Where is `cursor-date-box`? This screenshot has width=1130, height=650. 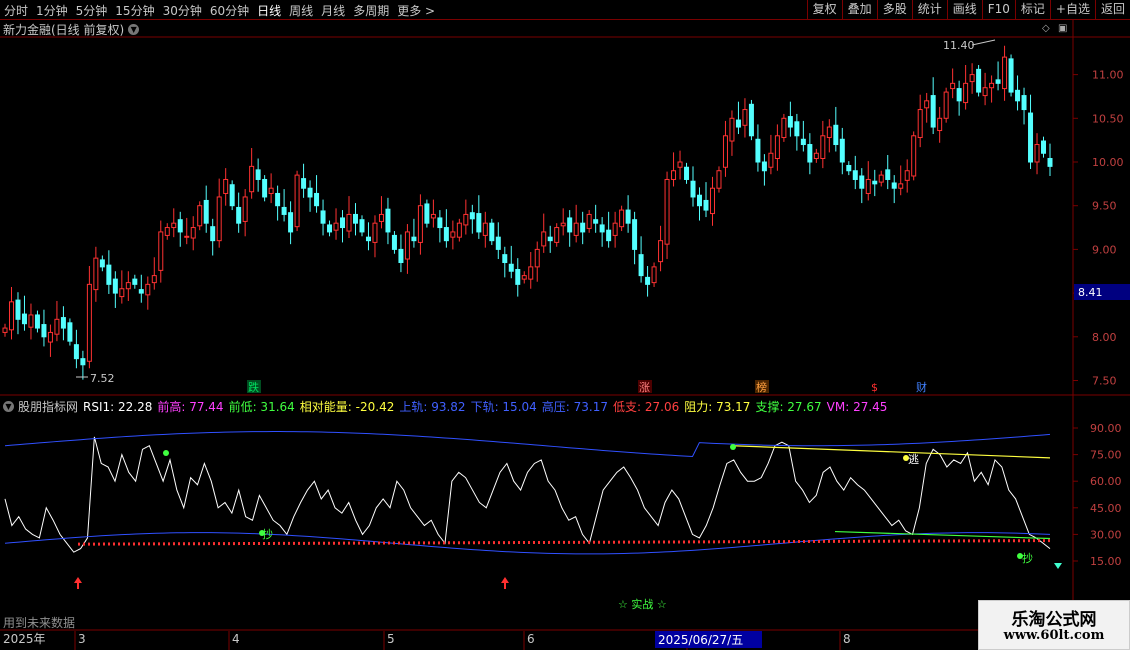 cursor-date-box is located at coordinates (708, 639).